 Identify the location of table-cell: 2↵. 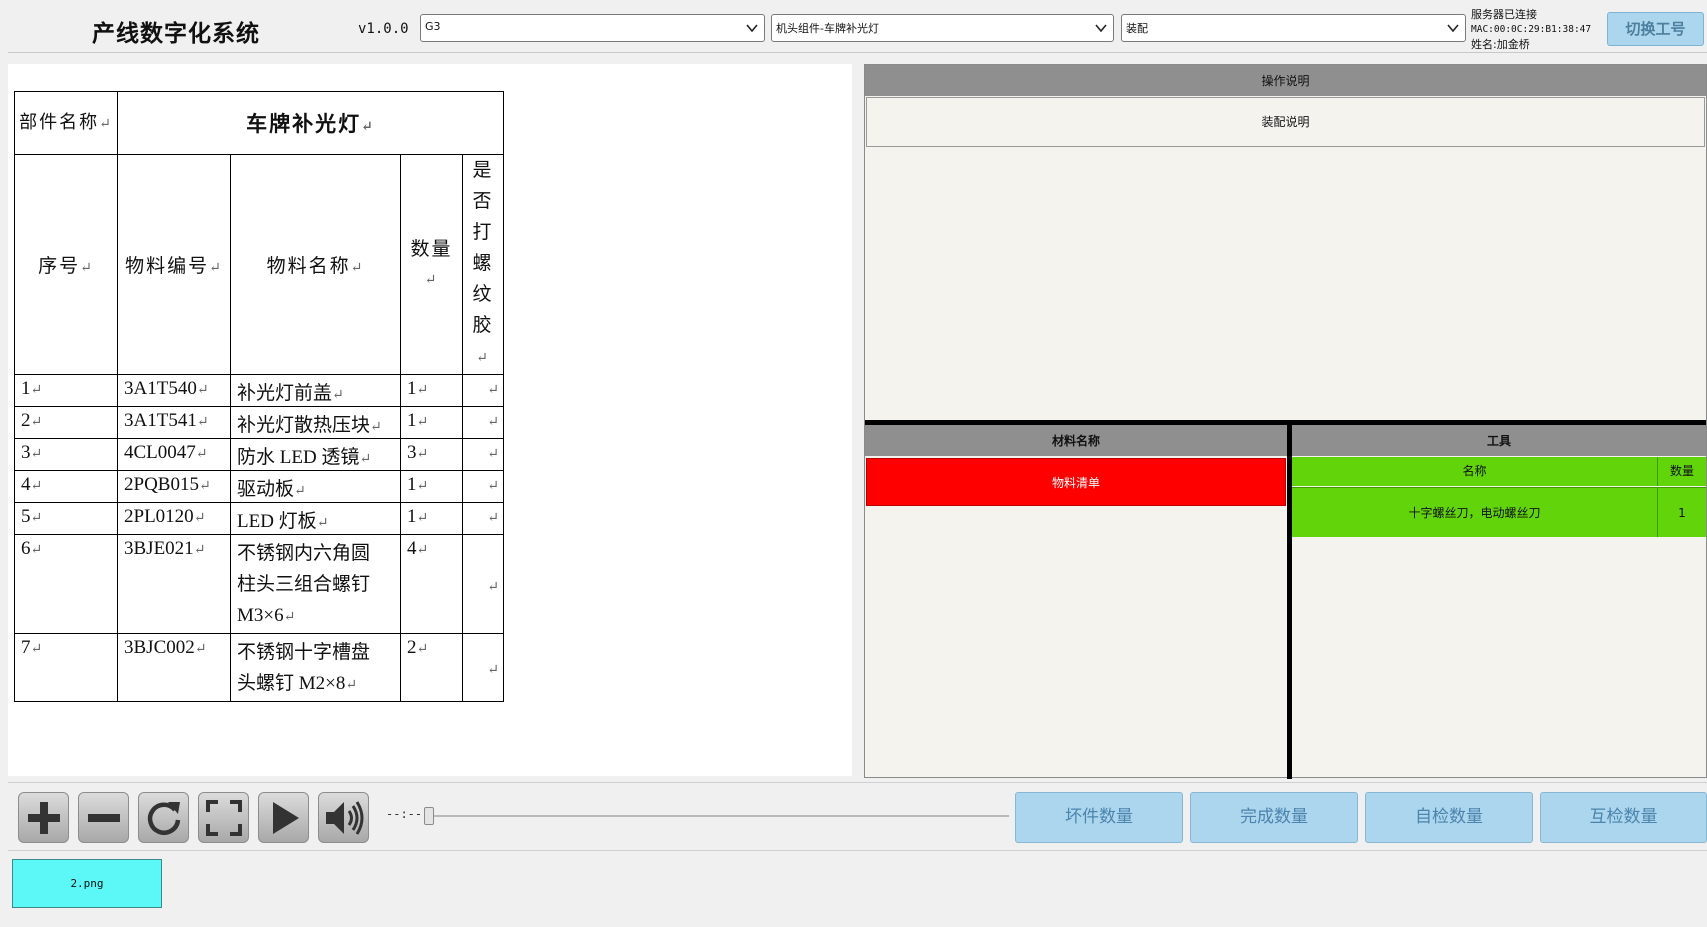
(66, 422).